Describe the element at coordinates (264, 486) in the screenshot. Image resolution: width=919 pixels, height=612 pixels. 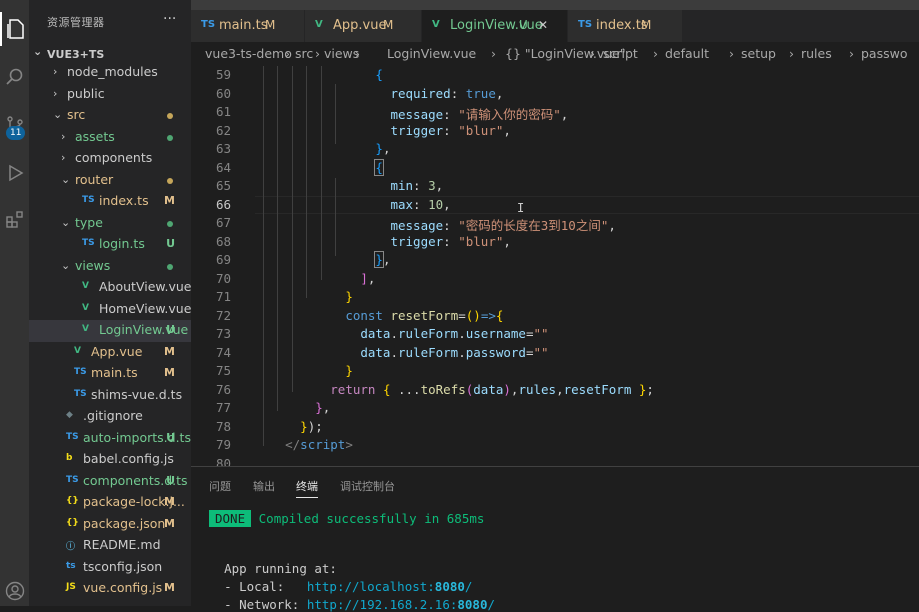
I see `panel-tab: 输出` at that location.